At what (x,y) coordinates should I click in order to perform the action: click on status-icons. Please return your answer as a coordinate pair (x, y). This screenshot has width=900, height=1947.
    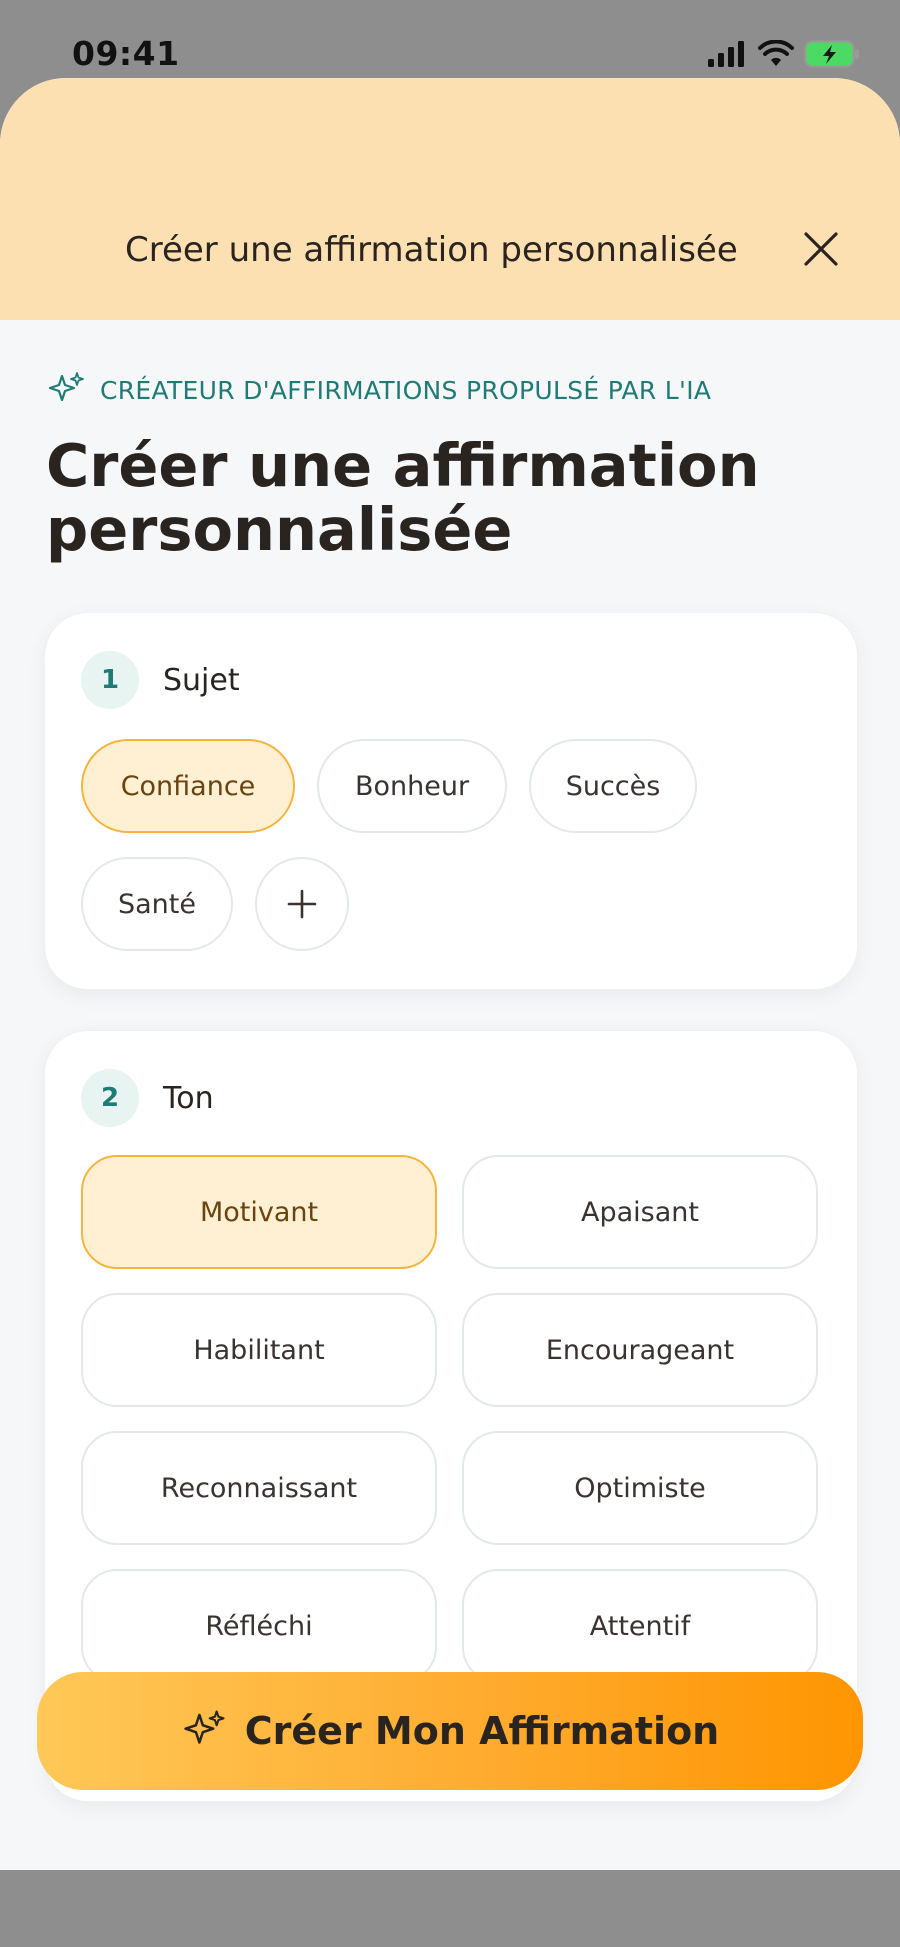
    Looking at the image, I should click on (784, 54).